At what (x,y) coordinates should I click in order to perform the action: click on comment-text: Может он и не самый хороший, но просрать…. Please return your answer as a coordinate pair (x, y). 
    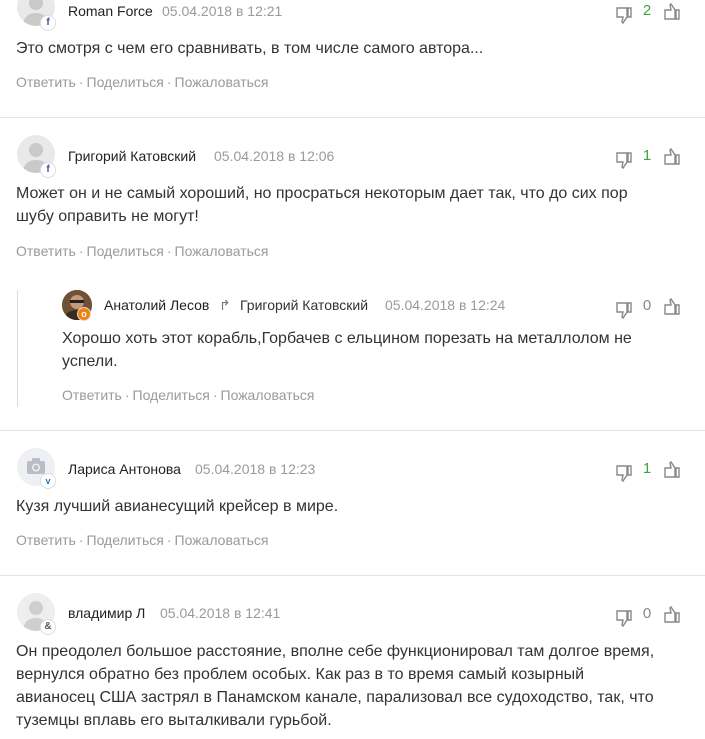
    Looking at the image, I should click on (356, 205).